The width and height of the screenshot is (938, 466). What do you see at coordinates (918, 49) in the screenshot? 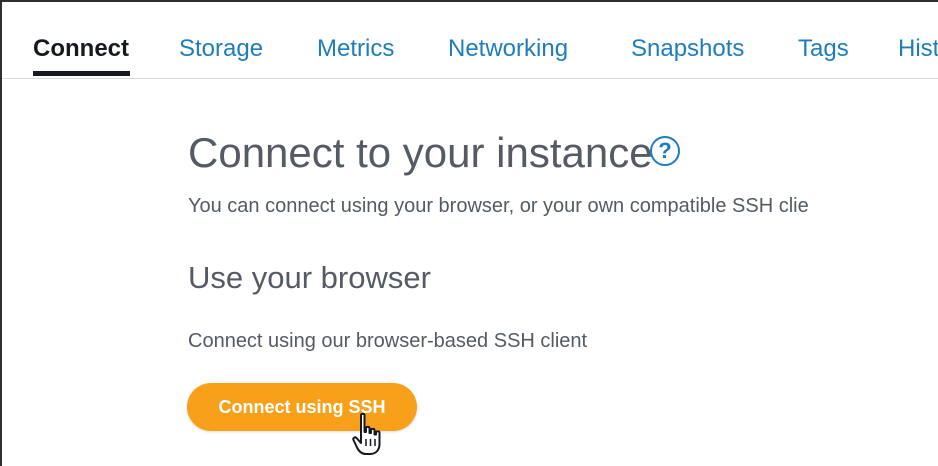
I see `tab-history: Hist` at bounding box center [918, 49].